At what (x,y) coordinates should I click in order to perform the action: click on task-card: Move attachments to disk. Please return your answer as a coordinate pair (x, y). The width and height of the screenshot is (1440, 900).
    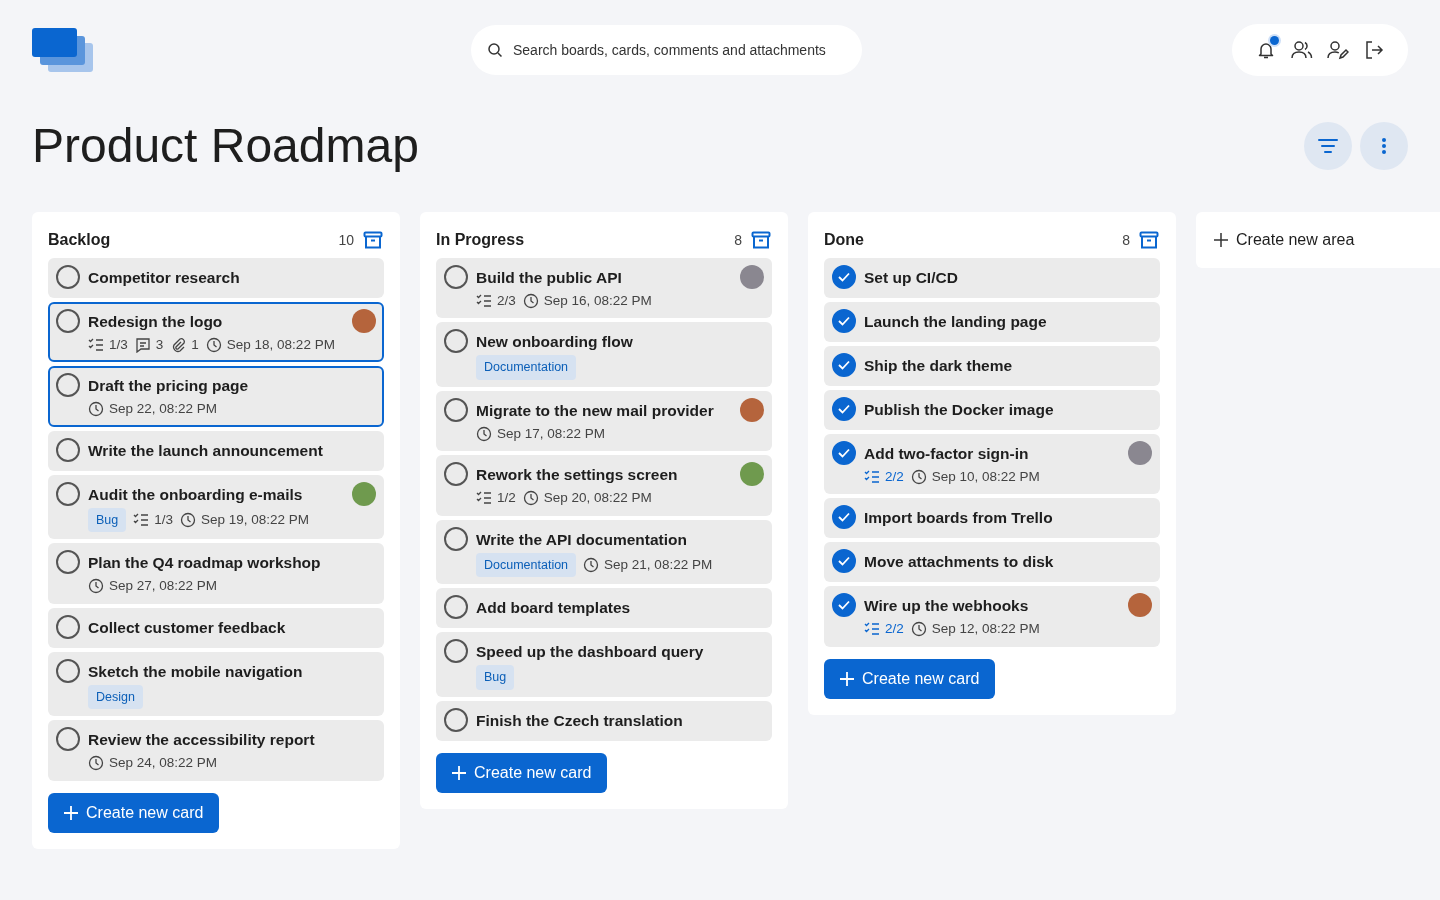
    Looking at the image, I should click on (992, 562).